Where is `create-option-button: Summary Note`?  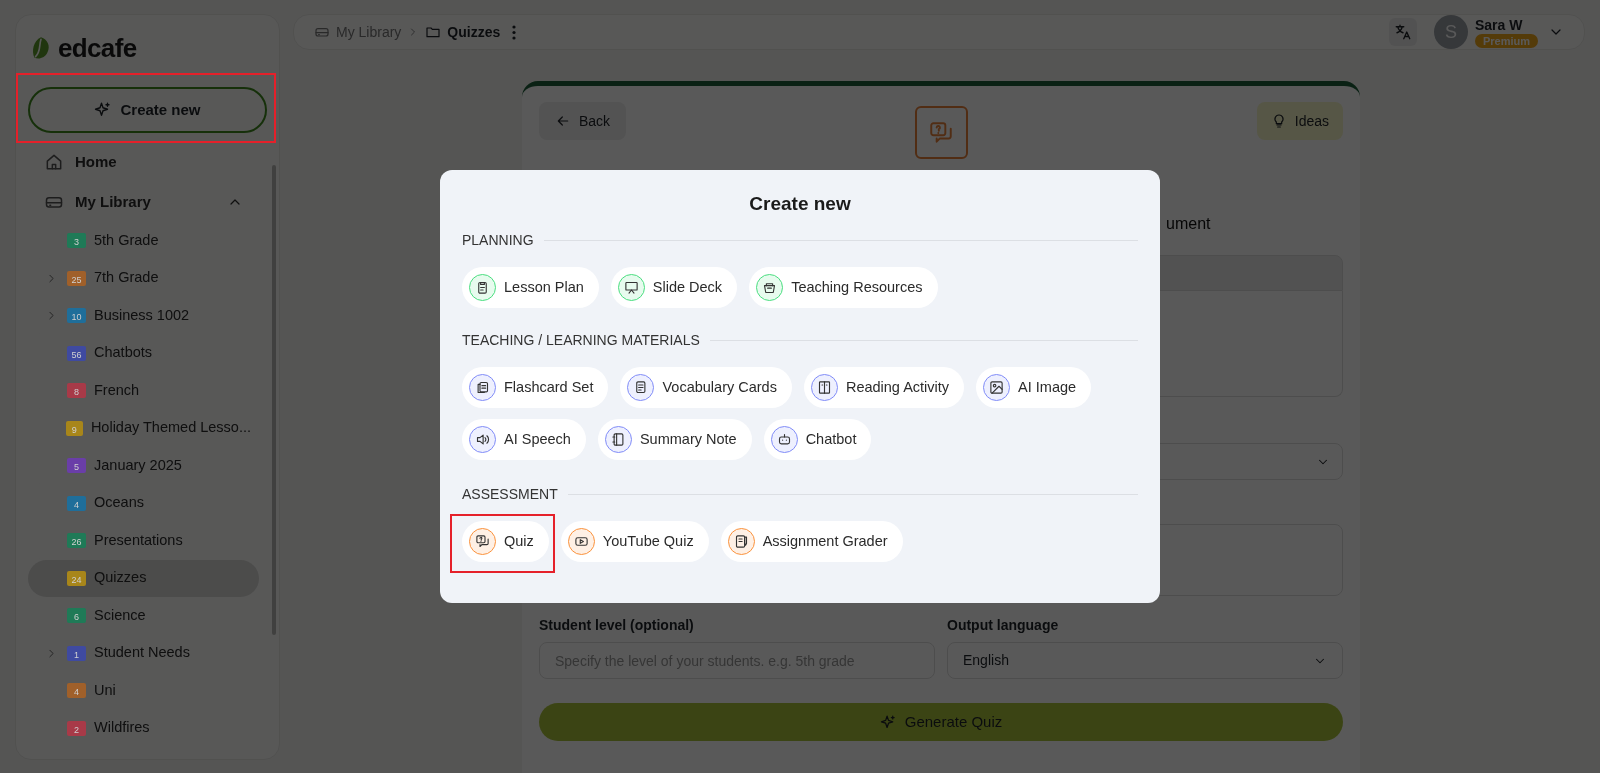 create-option-button: Summary Note is located at coordinates (674, 439).